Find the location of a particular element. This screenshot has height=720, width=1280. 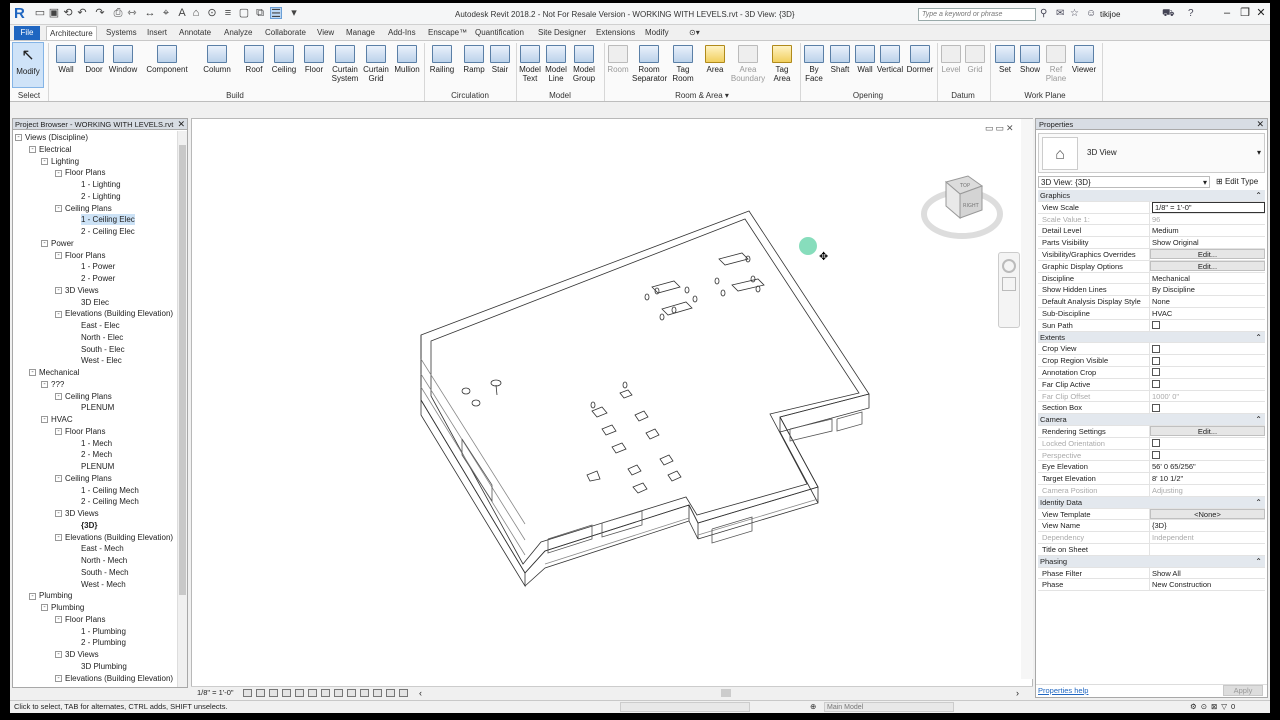

property-value: HVAC is located at coordinates (1207, 313).